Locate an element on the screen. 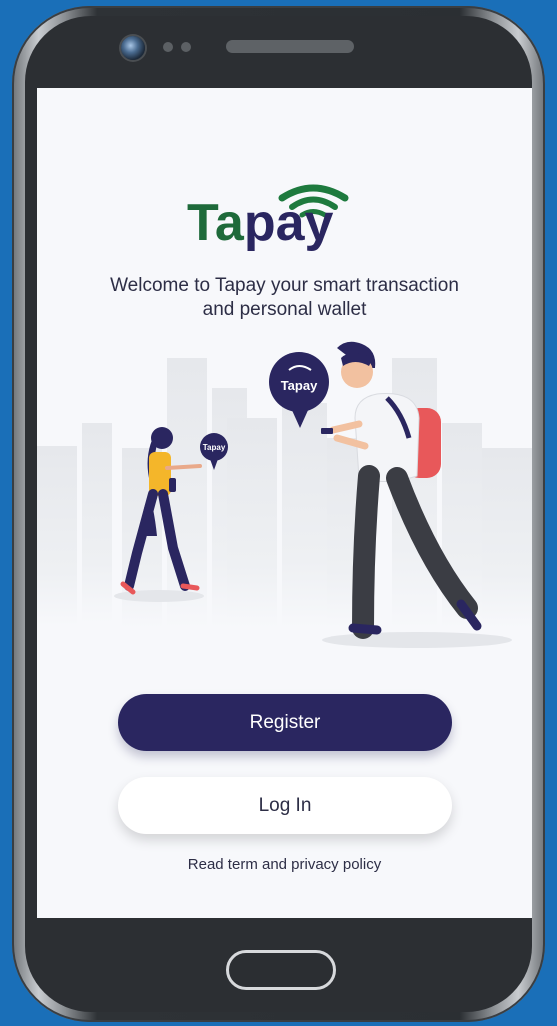  terms-privacy-link: Read term and privacy policy is located at coordinates (284, 864).